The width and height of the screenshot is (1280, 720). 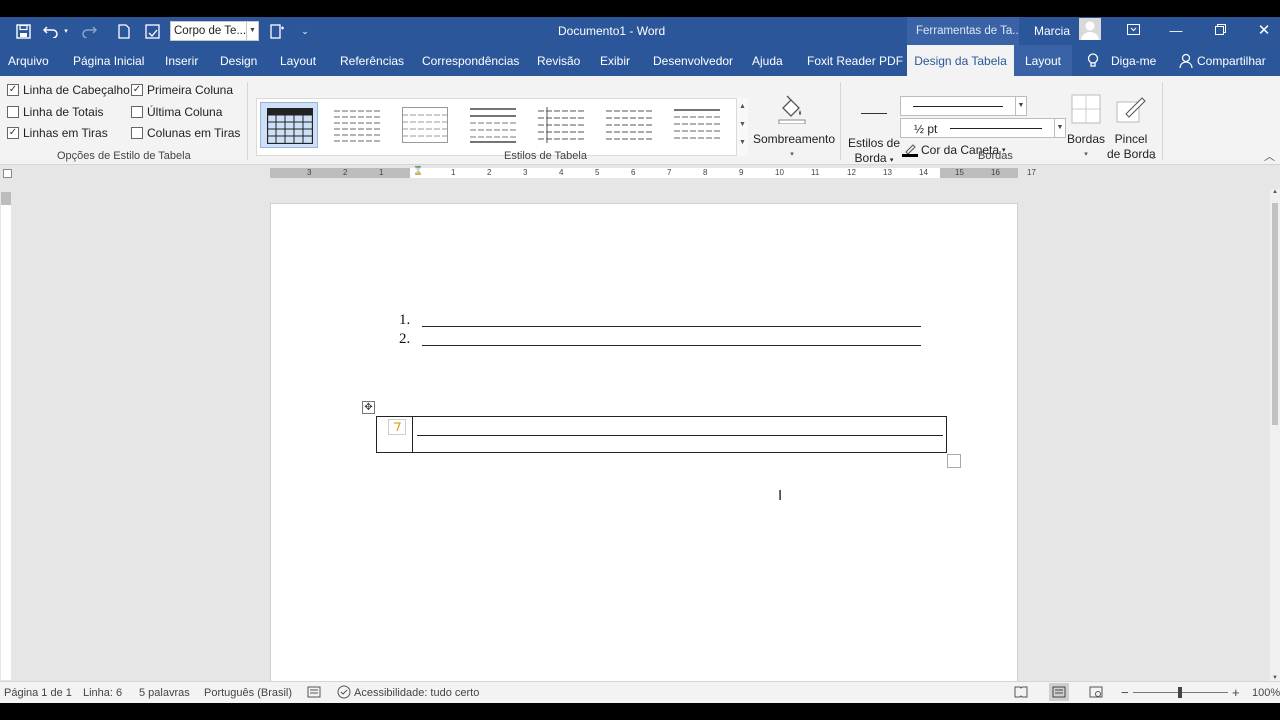 What do you see at coordinates (1186, 60) in the screenshot?
I see `person-icon` at bounding box center [1186, 60].